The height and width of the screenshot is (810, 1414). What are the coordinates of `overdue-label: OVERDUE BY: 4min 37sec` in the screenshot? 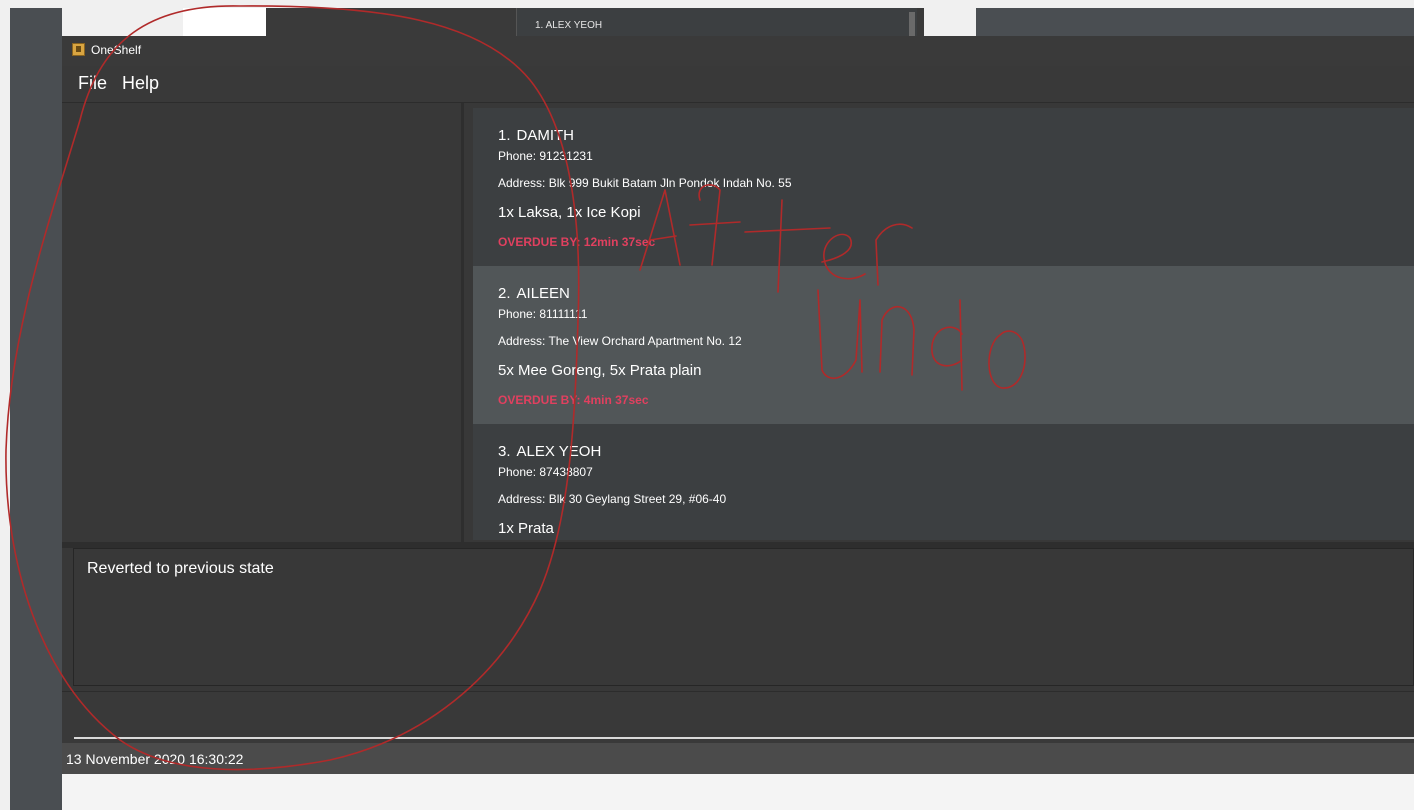 It's located at (573, 400).